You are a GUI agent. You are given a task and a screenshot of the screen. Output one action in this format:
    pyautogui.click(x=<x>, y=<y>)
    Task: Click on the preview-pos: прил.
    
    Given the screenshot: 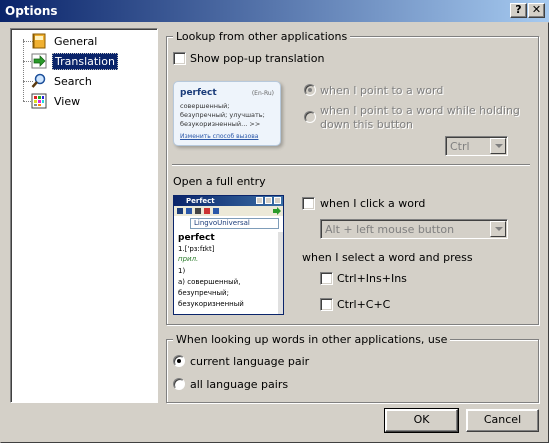 What is the action you would take?
    pyautogui.click(x=188, y=259)
    